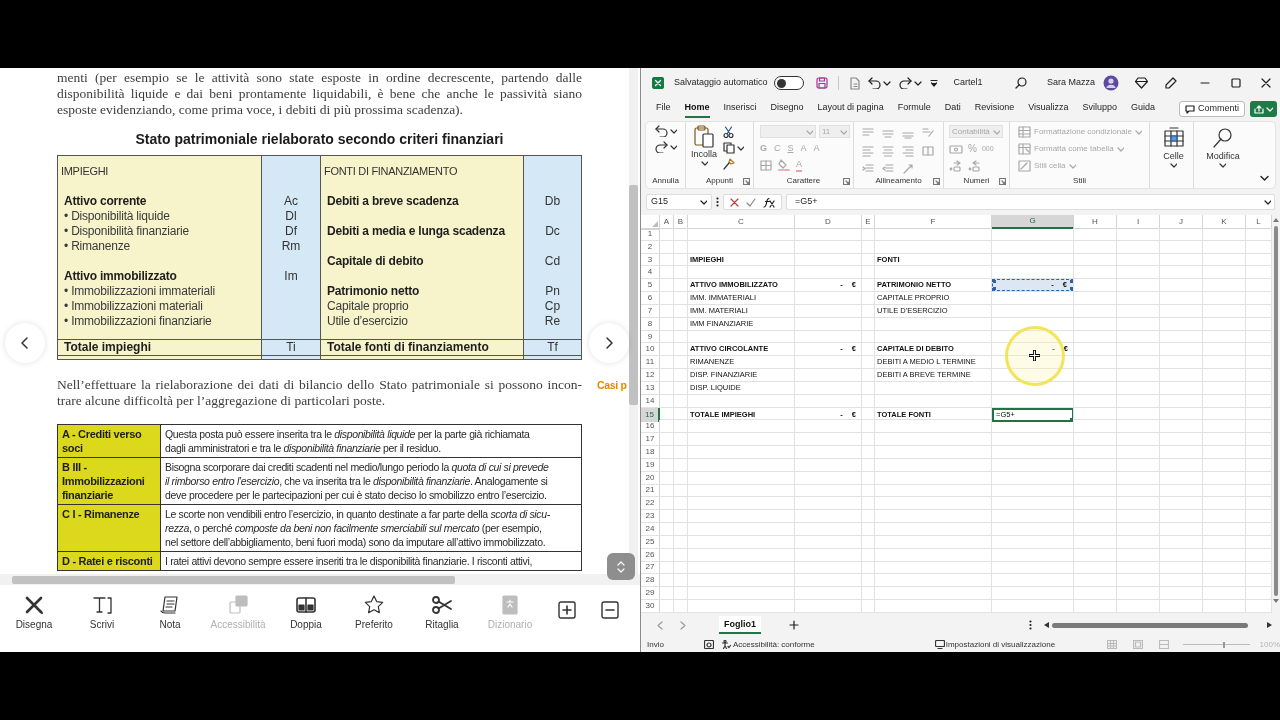  Describe the element at coordinates (650, 323) in the screenshot. I see `row-number: 8` at that location.